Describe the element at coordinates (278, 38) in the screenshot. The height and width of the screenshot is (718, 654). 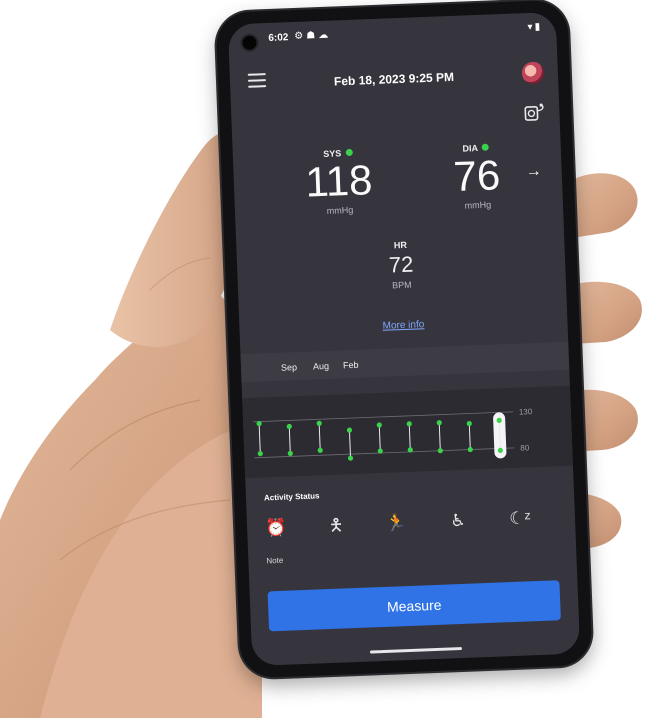
I see `status-time: 6:02` at that location.